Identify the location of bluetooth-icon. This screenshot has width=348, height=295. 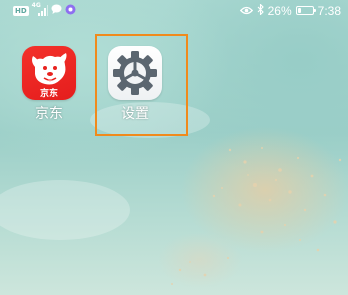
(260, 10).